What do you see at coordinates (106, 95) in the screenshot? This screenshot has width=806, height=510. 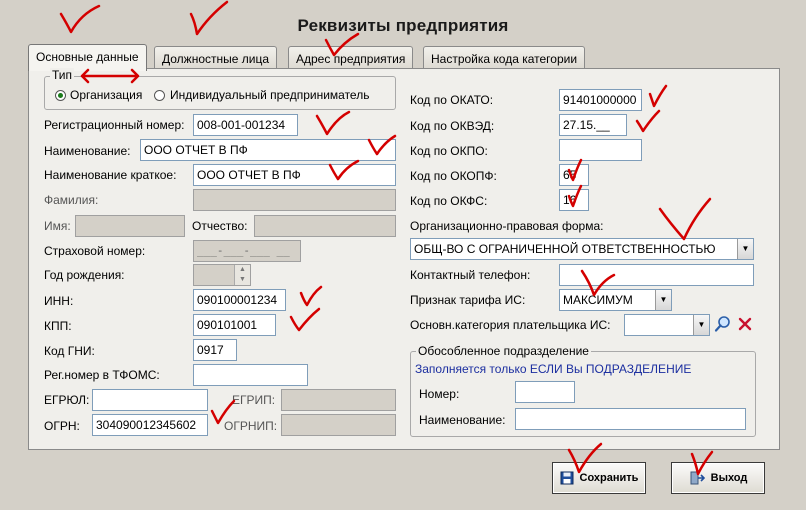 I see `radio-organization-label: Организация` at bounding box center [106, 95].